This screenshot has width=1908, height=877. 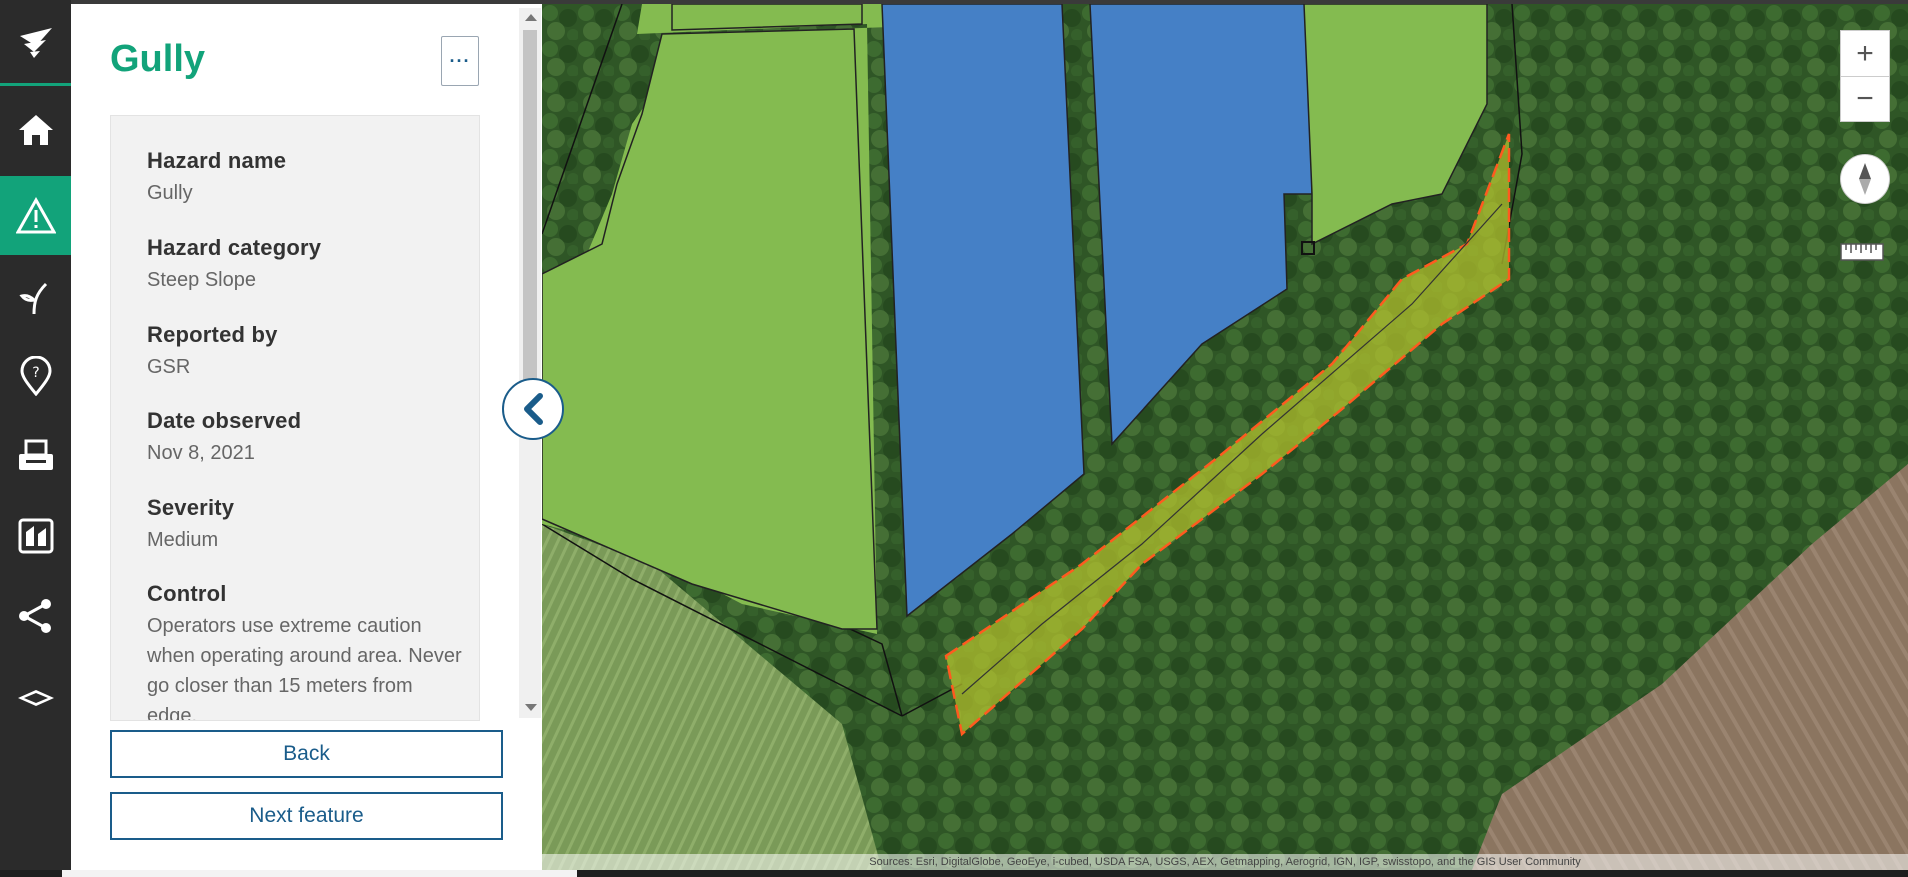 What do you see at coordinates (169, 367) in the screenshot?
I see `field-value: GSR` at bounding box center [169, 367].